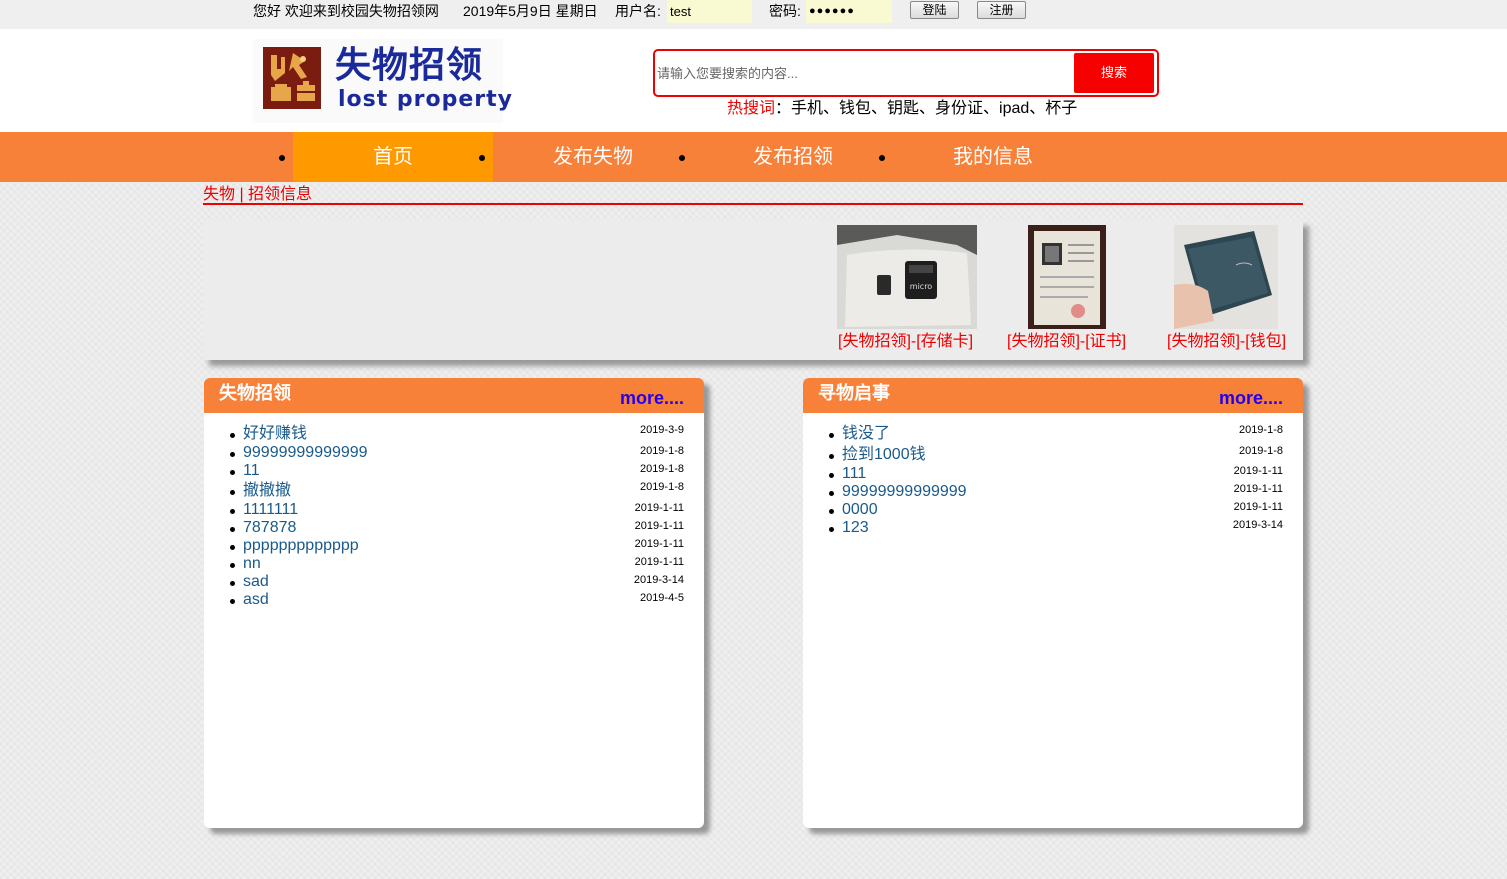  What do you see at coordinates (866, 434) in the screenshot?
I see `list-item-link: 钱没了` at bounding box center [866, 434].